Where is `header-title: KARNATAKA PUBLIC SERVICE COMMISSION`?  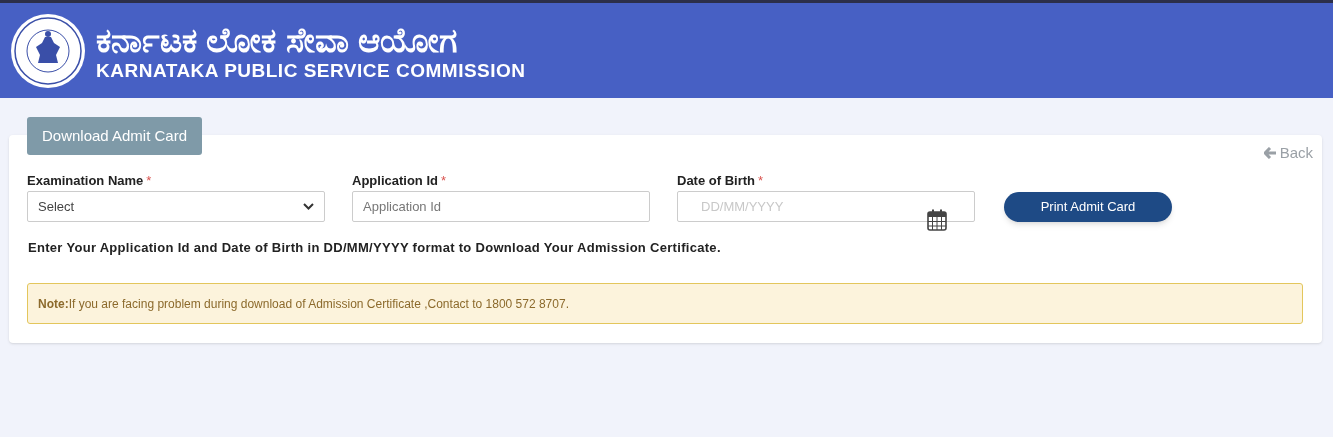
header-title: KARNATAKA PUBLIC SERVICE COMMISSION is located at coordinates (311, 70).